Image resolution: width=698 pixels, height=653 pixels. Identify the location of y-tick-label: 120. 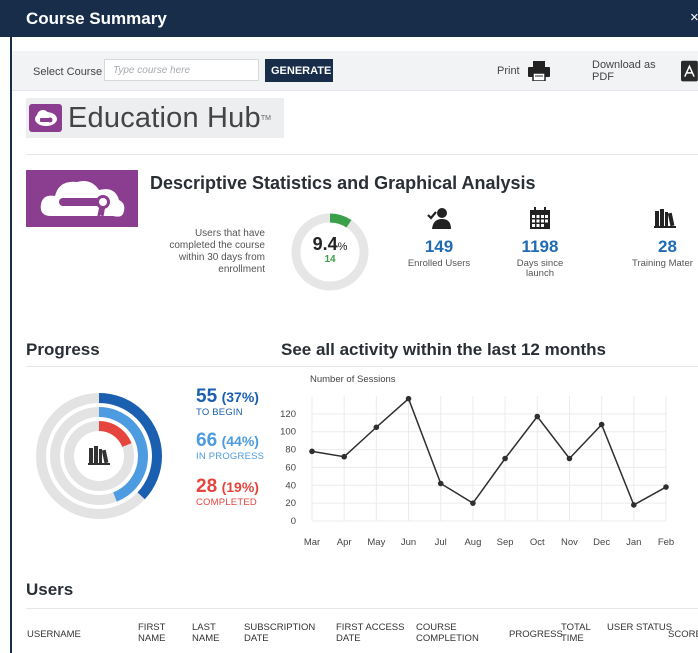
(288, 414).